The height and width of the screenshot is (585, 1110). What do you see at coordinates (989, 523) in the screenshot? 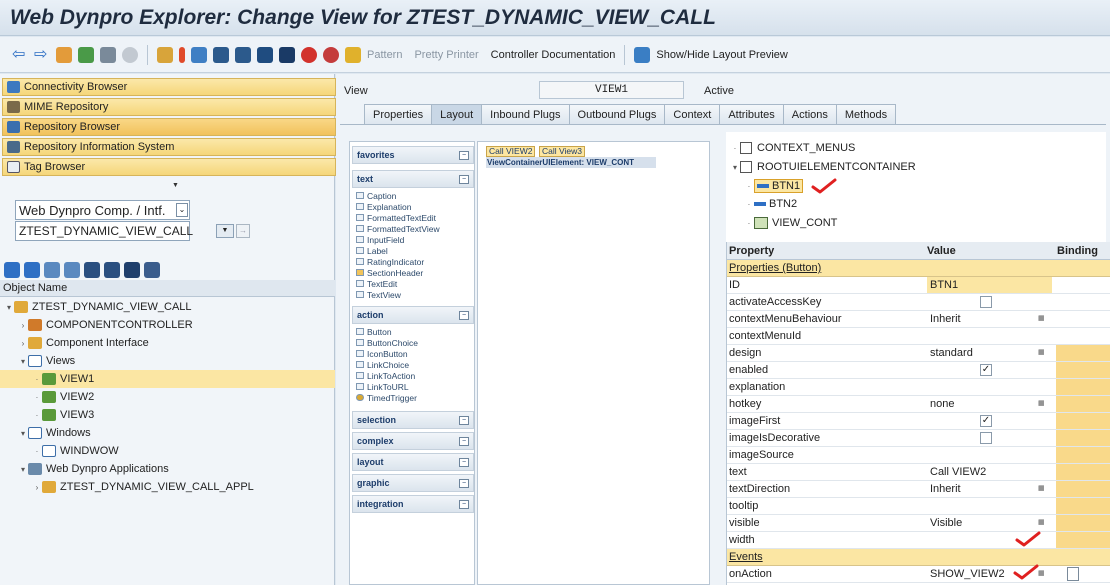
I see `property-value: Visible` at bounding box center [989, 523].